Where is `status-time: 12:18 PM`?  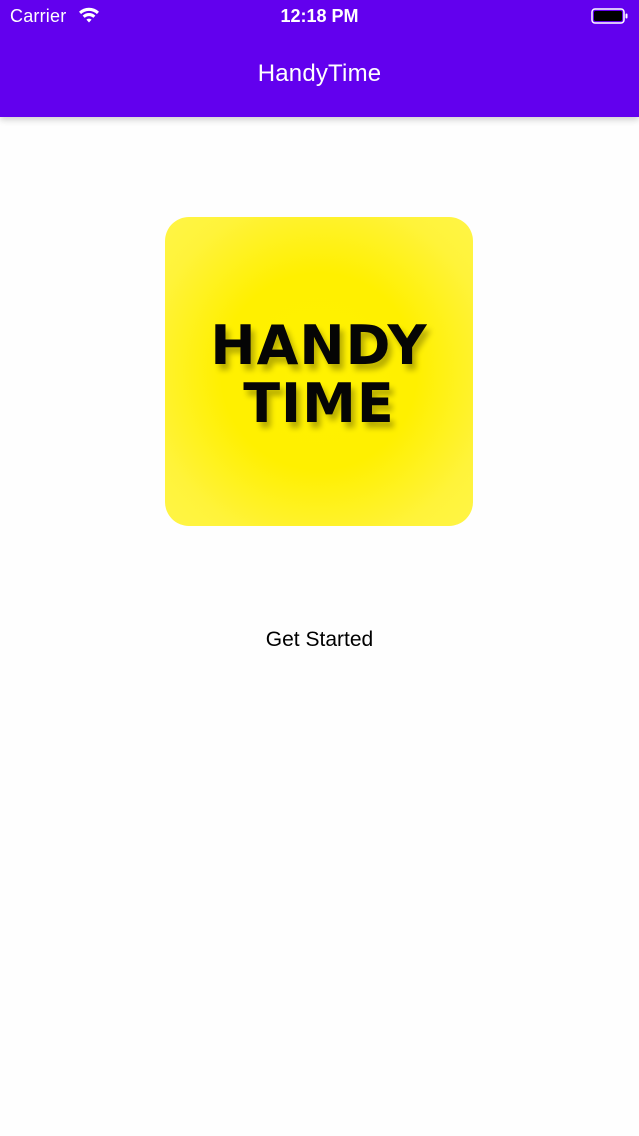
status-time: 12:18 PM is located at coordinates (319, 16).